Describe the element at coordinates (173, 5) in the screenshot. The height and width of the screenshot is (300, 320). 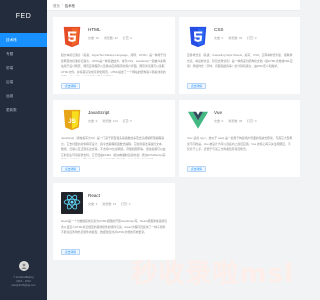
I see `breadcrumb: 首页 / 技术栈` at that location.